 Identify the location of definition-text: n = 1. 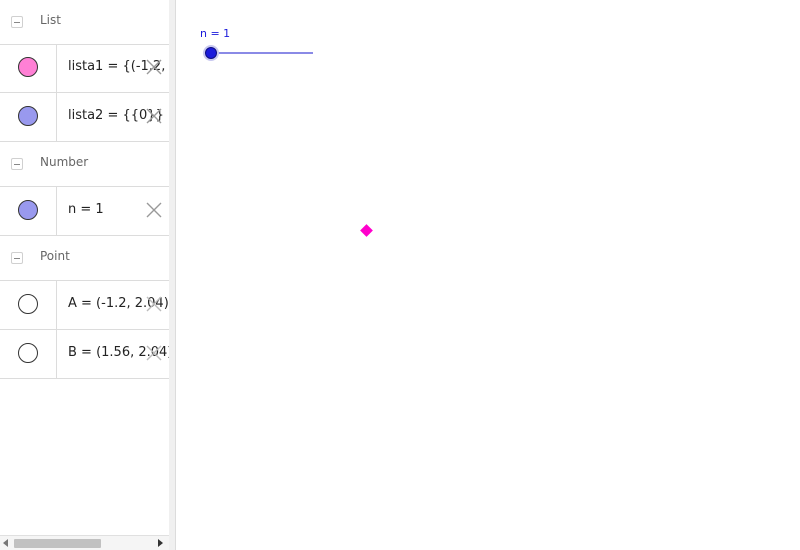
(86, 209).